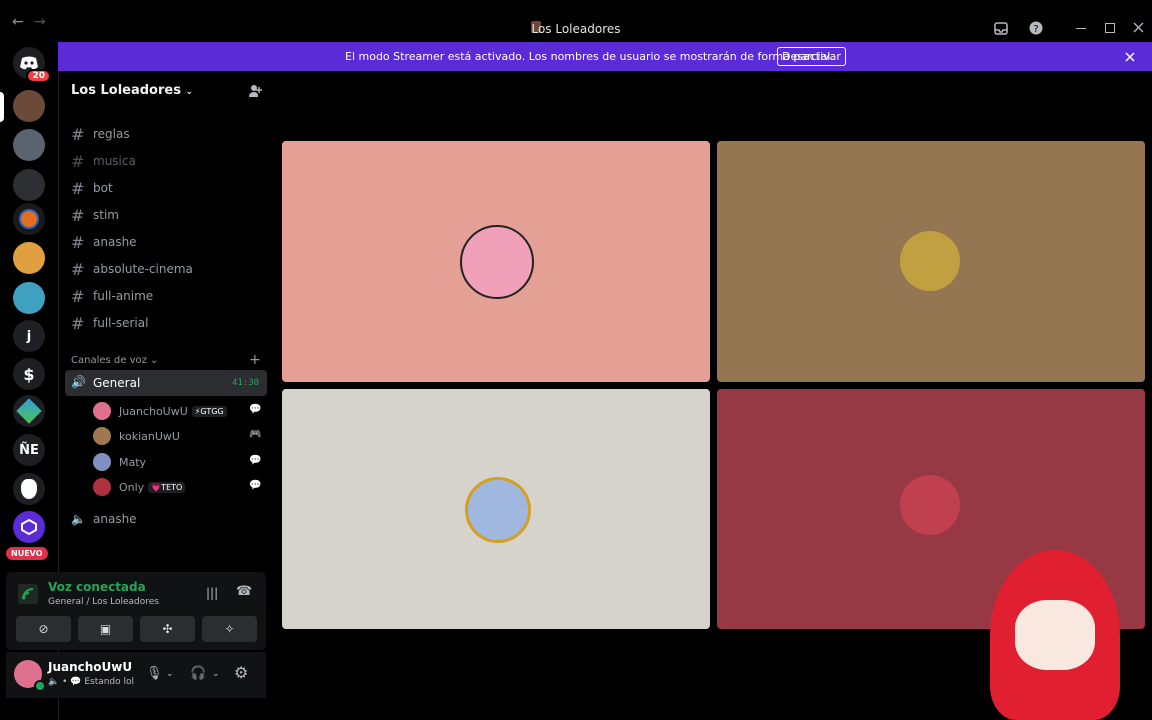 This screenshot has height=720, width=1152. Describe the element at coordinates (1110, 28) in the screenshot. I see `maximize-icon` at that location.